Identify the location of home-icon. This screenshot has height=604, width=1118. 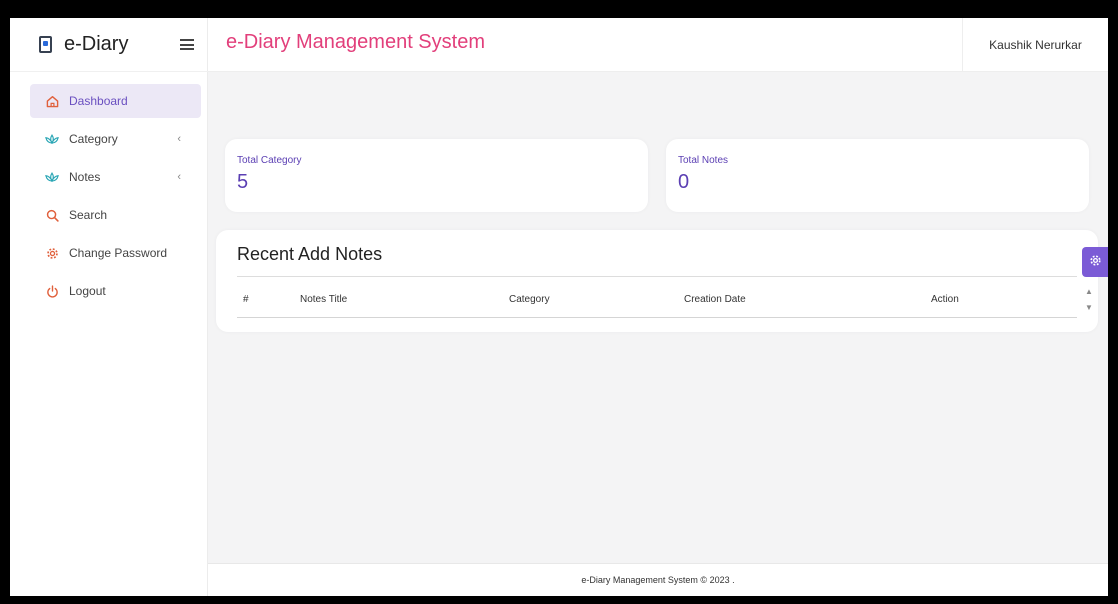
(52, 101).